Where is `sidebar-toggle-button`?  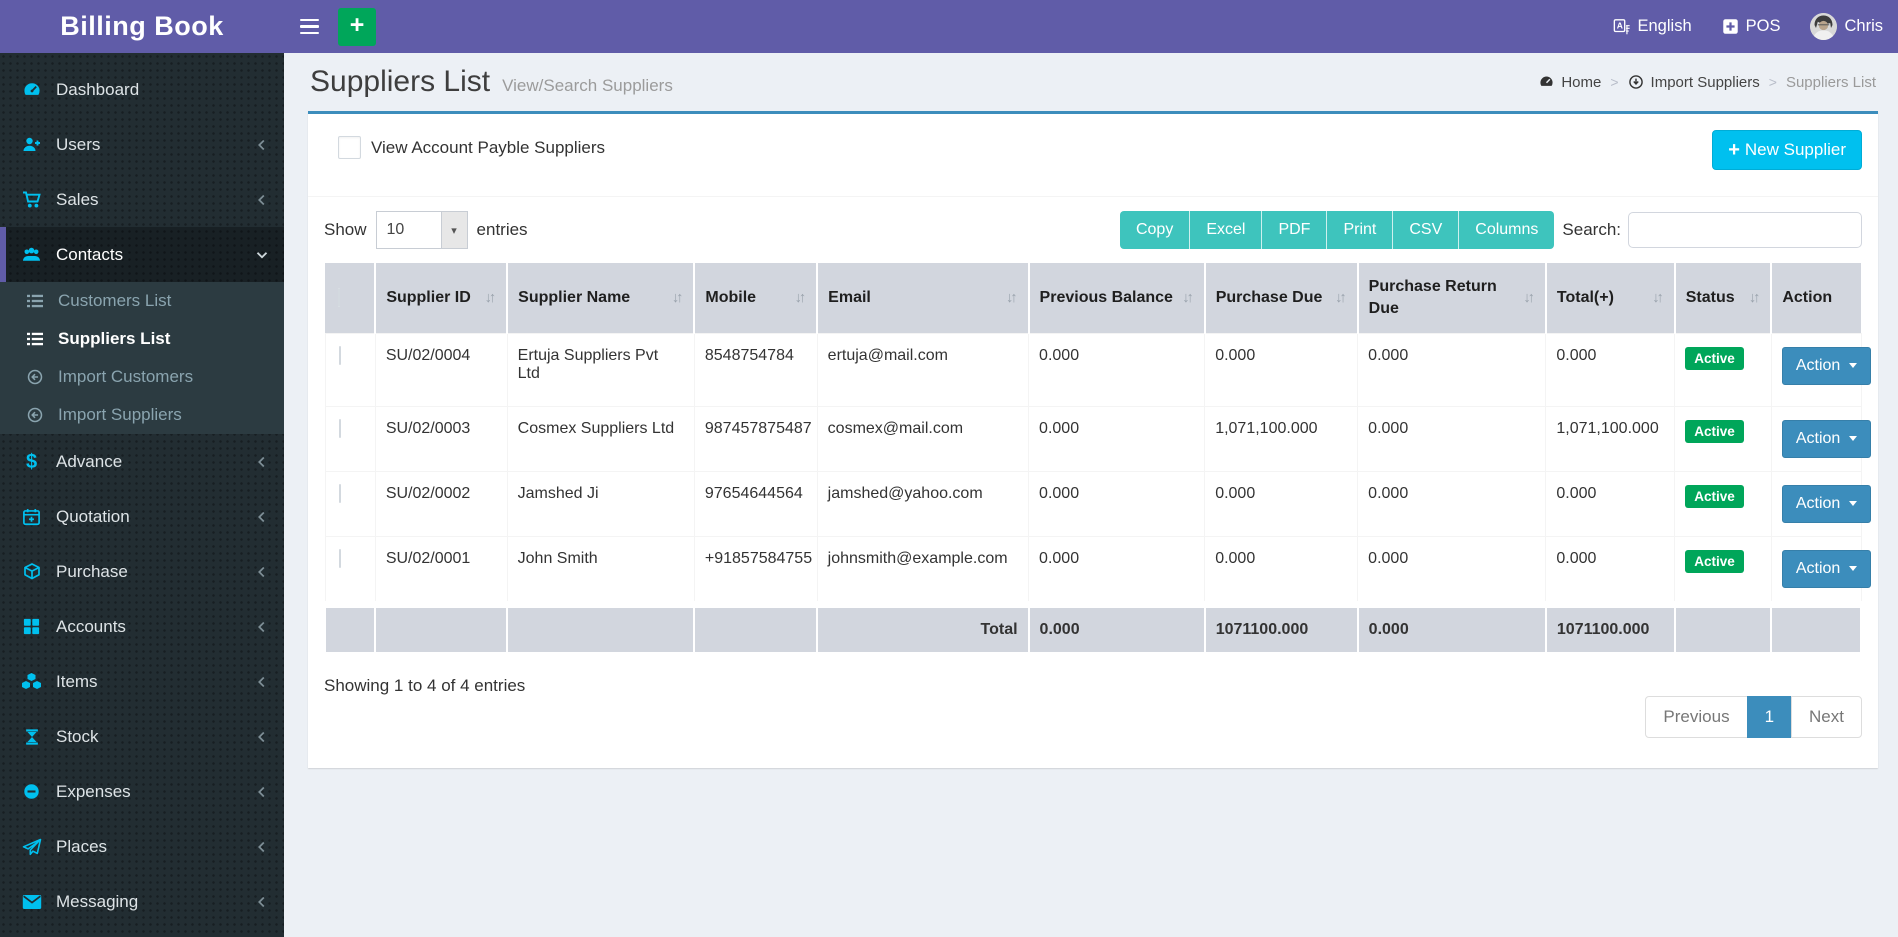 sidebar-toggle-button is located at coordinates (309, 26).